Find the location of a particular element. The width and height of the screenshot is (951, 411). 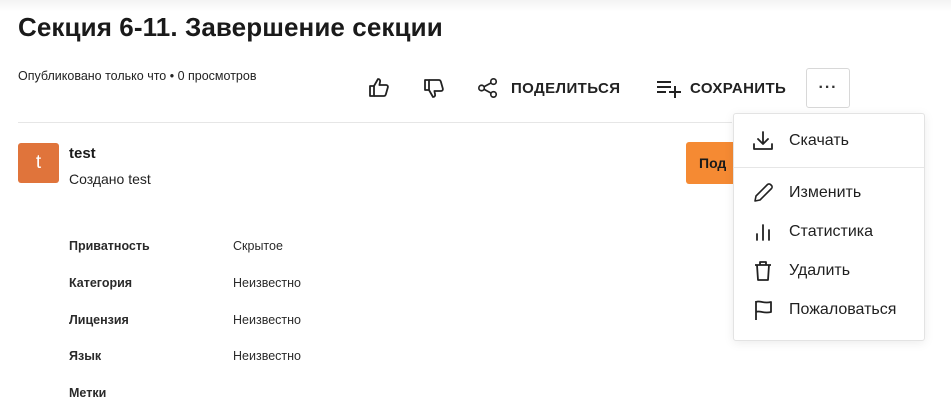

avatar: t is located at coordinates (38, 163).